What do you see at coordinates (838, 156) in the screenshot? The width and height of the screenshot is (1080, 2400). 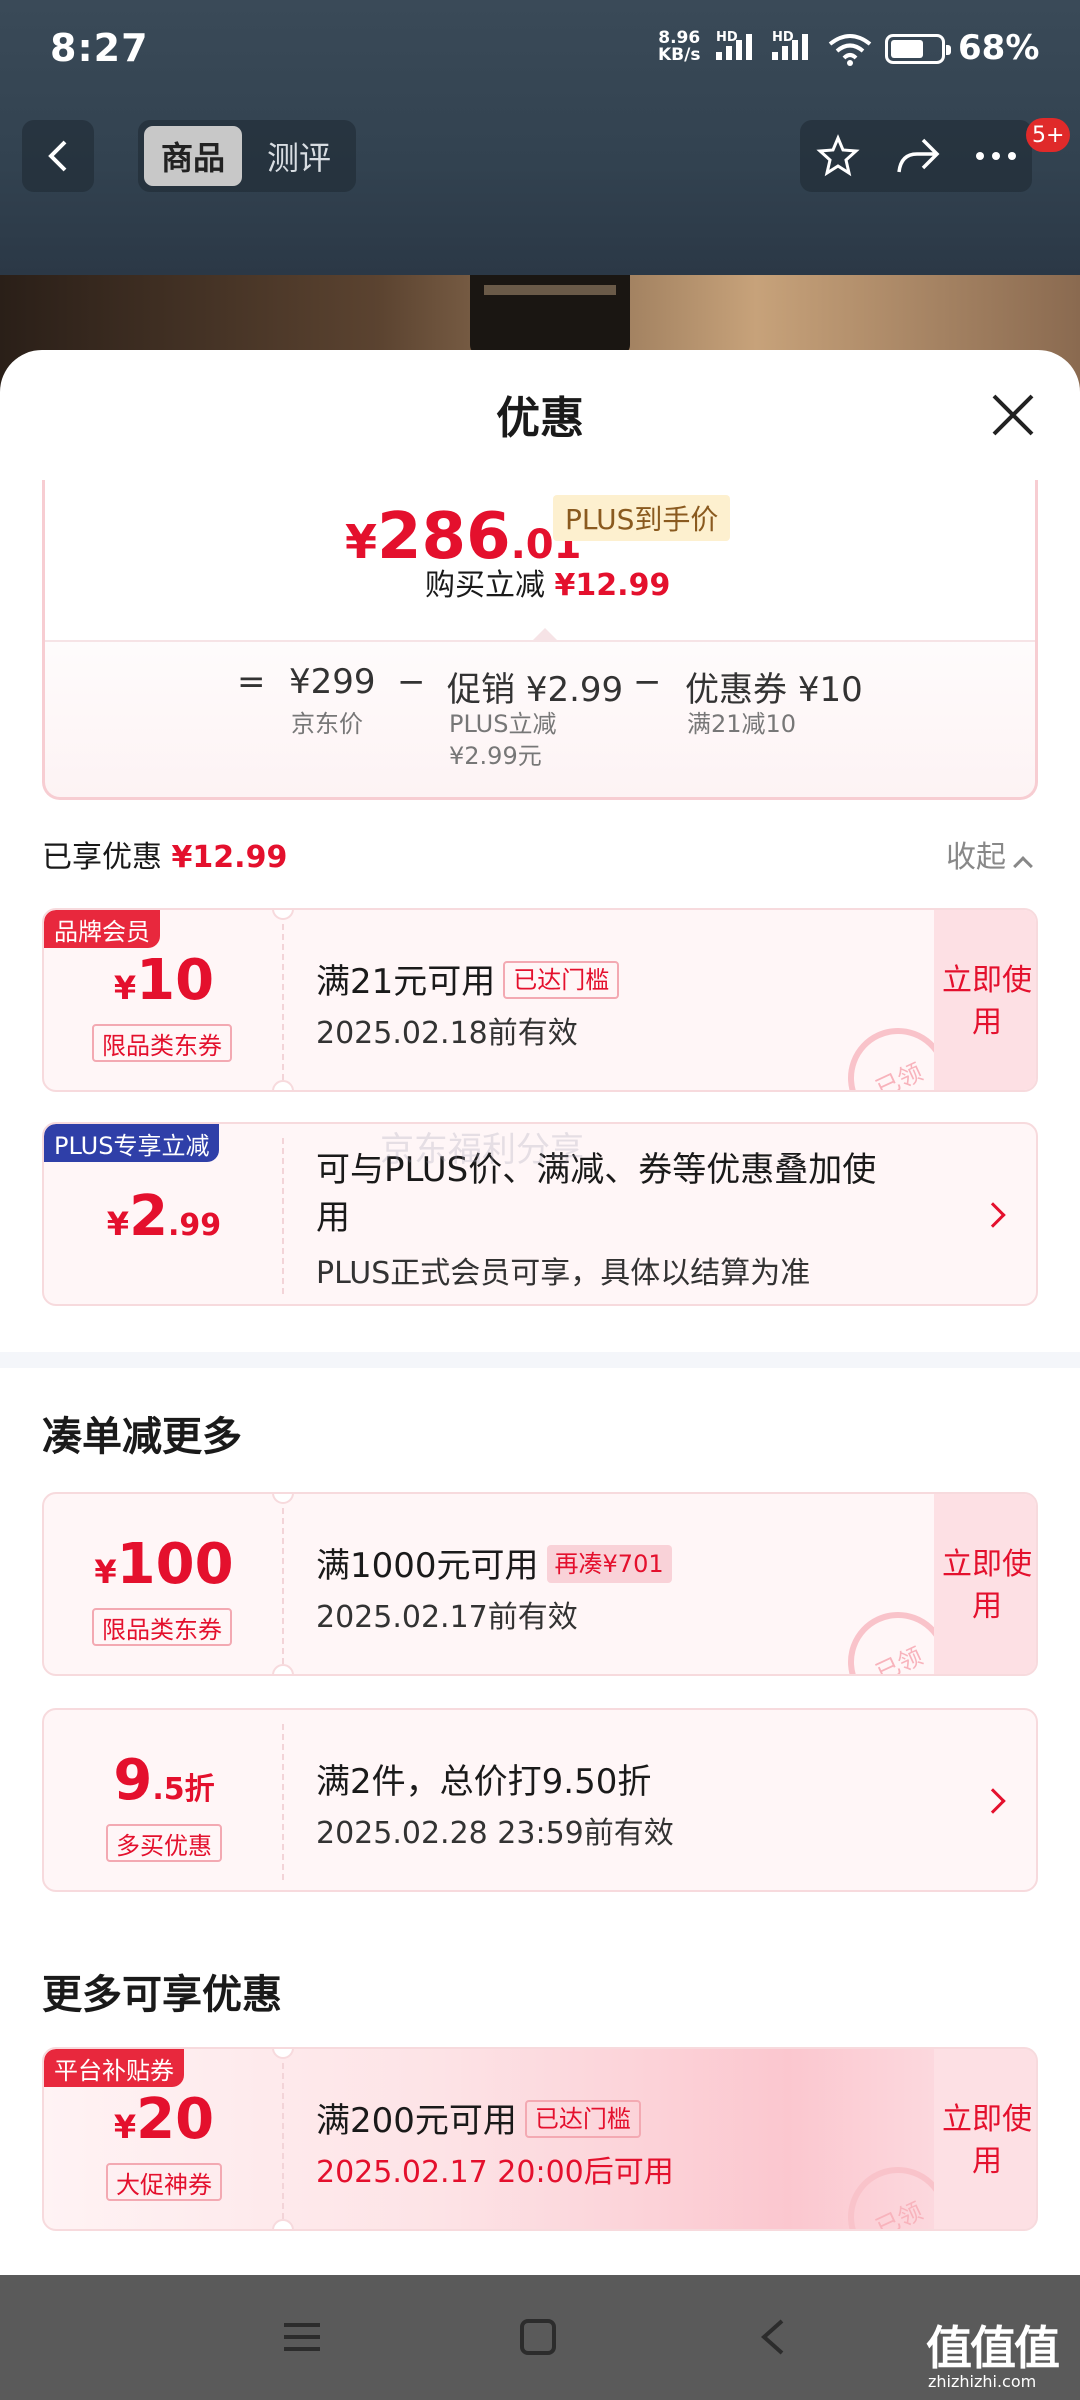 I see `favorite-button` at bounding box center [838, 156].